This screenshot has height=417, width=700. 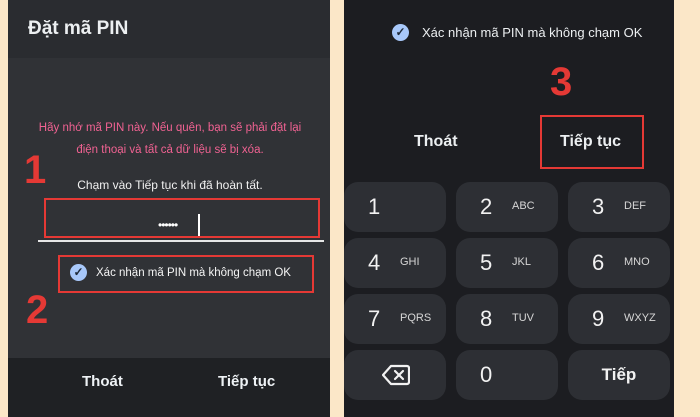 I want to click on keypad-key-2: 2 ABC, so click(x=507, y=207).